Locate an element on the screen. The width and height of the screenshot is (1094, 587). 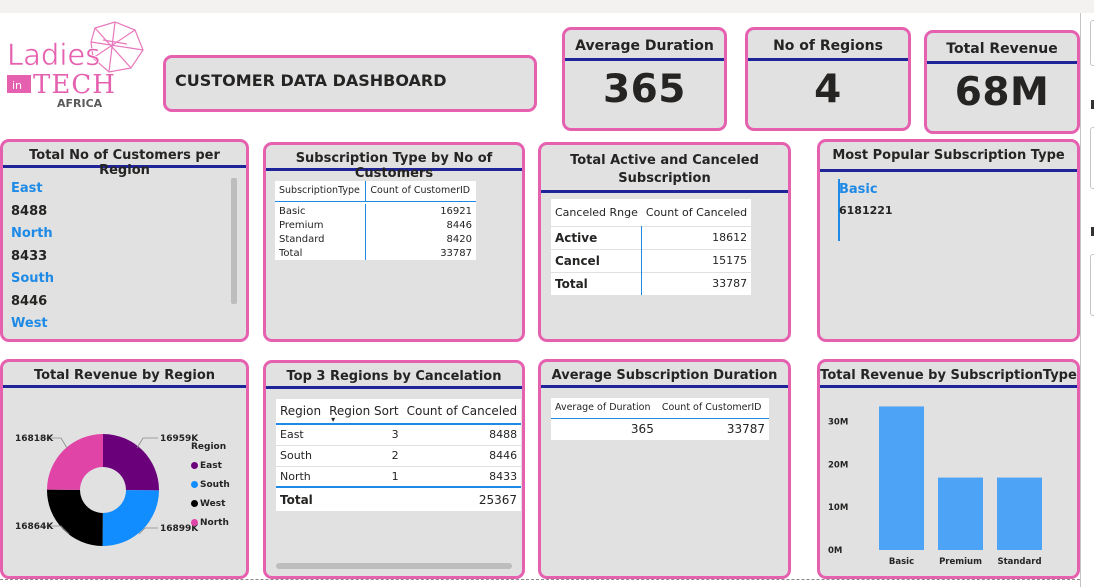
logo-text-in: in is located at coordinates (17, 85).